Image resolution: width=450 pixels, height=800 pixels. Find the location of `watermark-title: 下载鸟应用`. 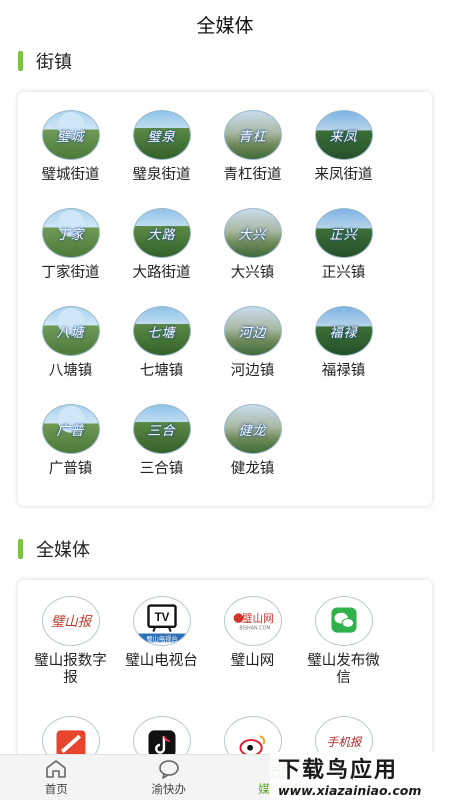

watermark-title: 下载鸟应用 is located at coordinates (338, 770).